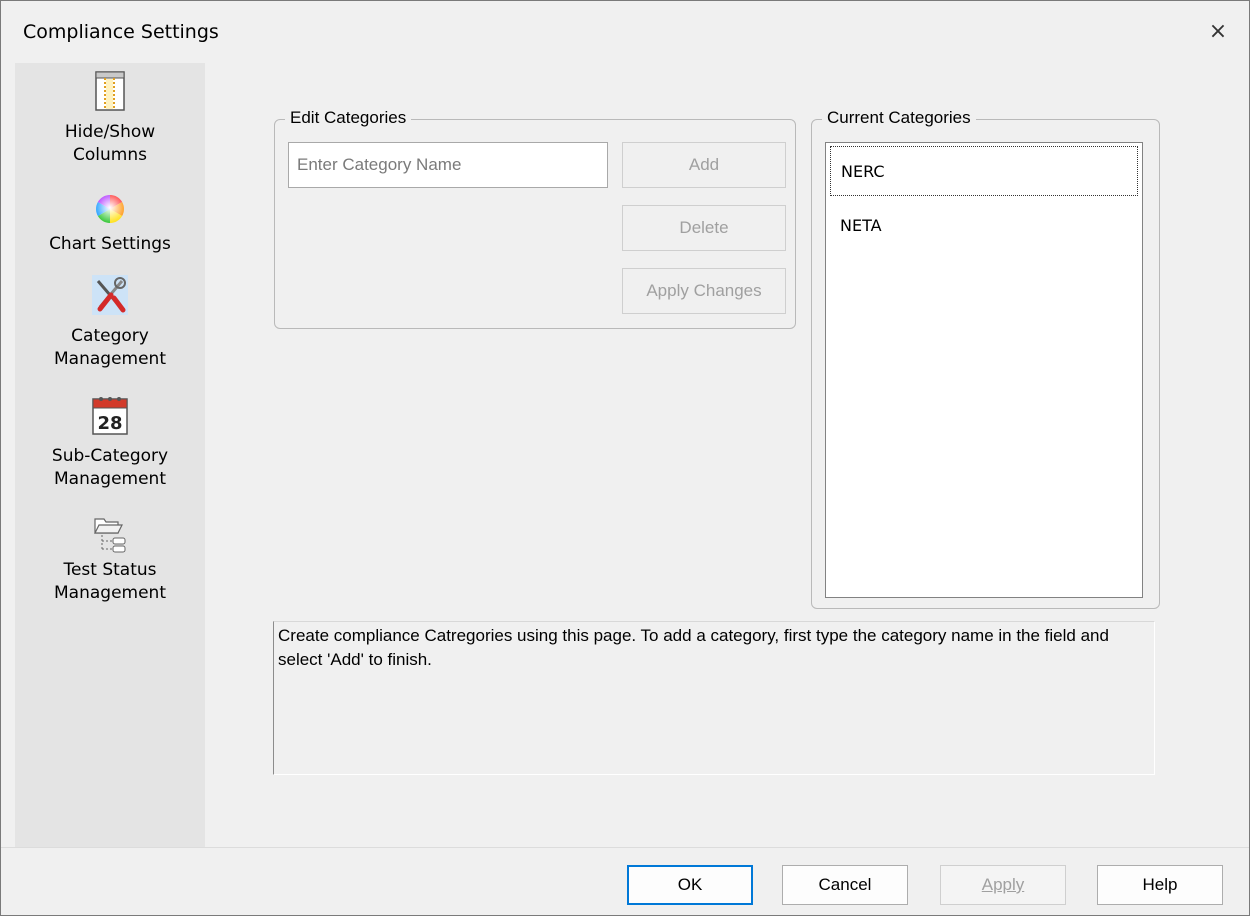  Describe the element at coordinates (448, 165) in the screenshot. I see `category-name-input` at that location.